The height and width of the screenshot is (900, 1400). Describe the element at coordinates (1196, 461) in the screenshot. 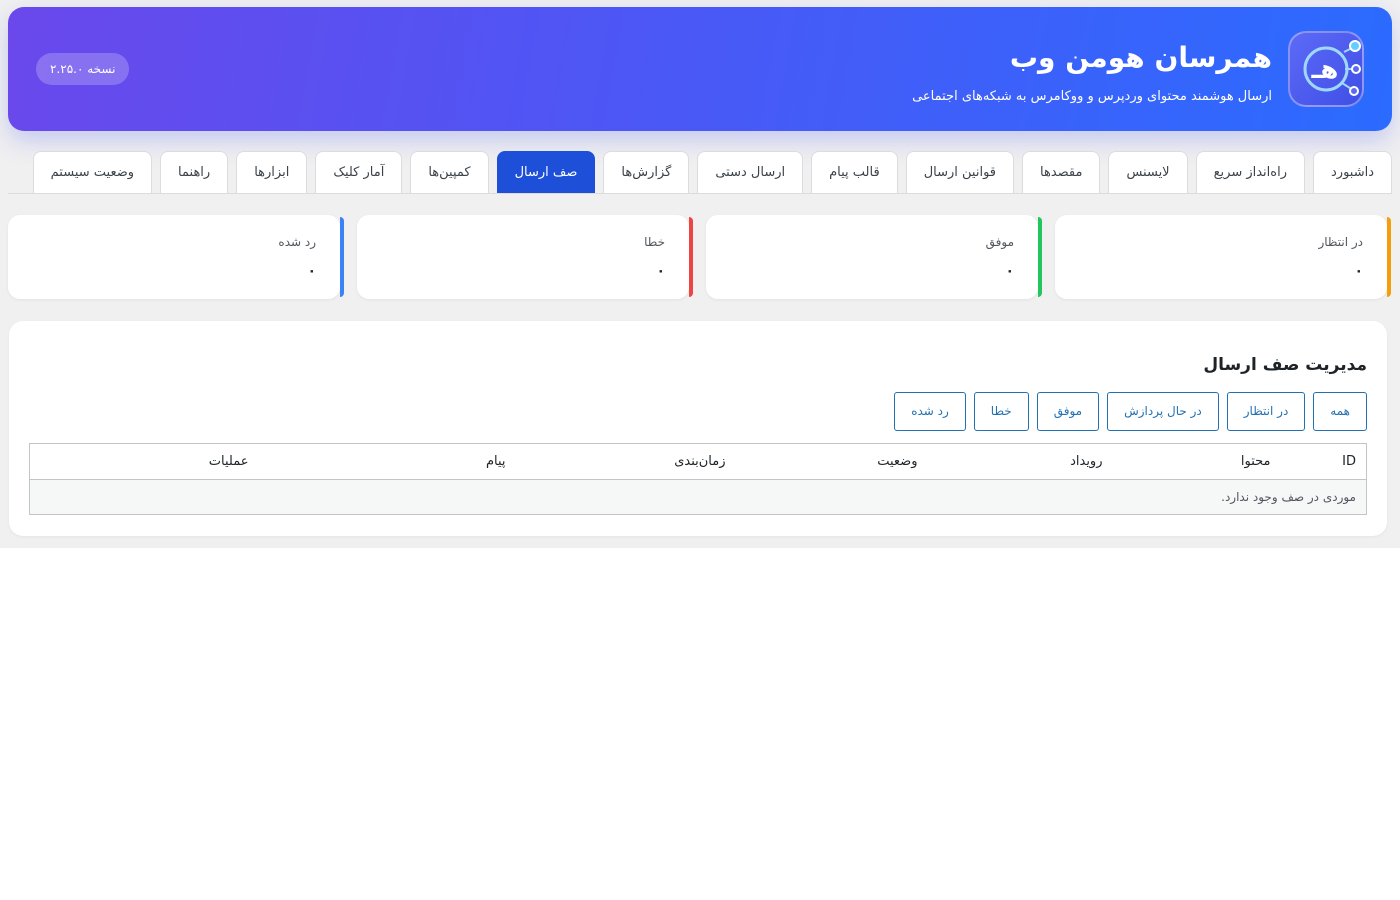

I see `column-header-content: محتوا` at that location.